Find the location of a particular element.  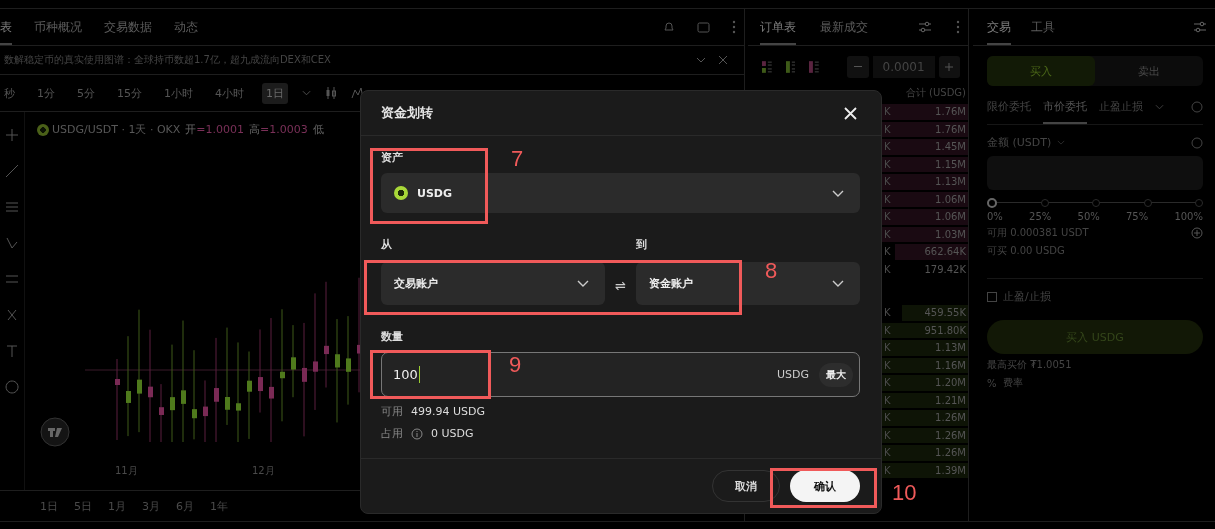

total-cell-text: 951.80K is located at coordinates (945, 330).